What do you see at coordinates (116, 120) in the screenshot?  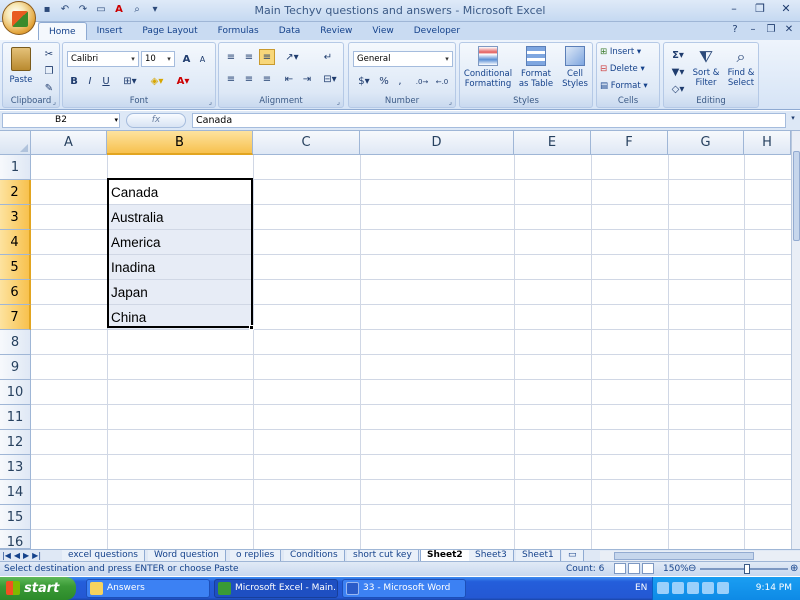 I see `chevron-down-icon: ▾` at bounding box center [116, 120].